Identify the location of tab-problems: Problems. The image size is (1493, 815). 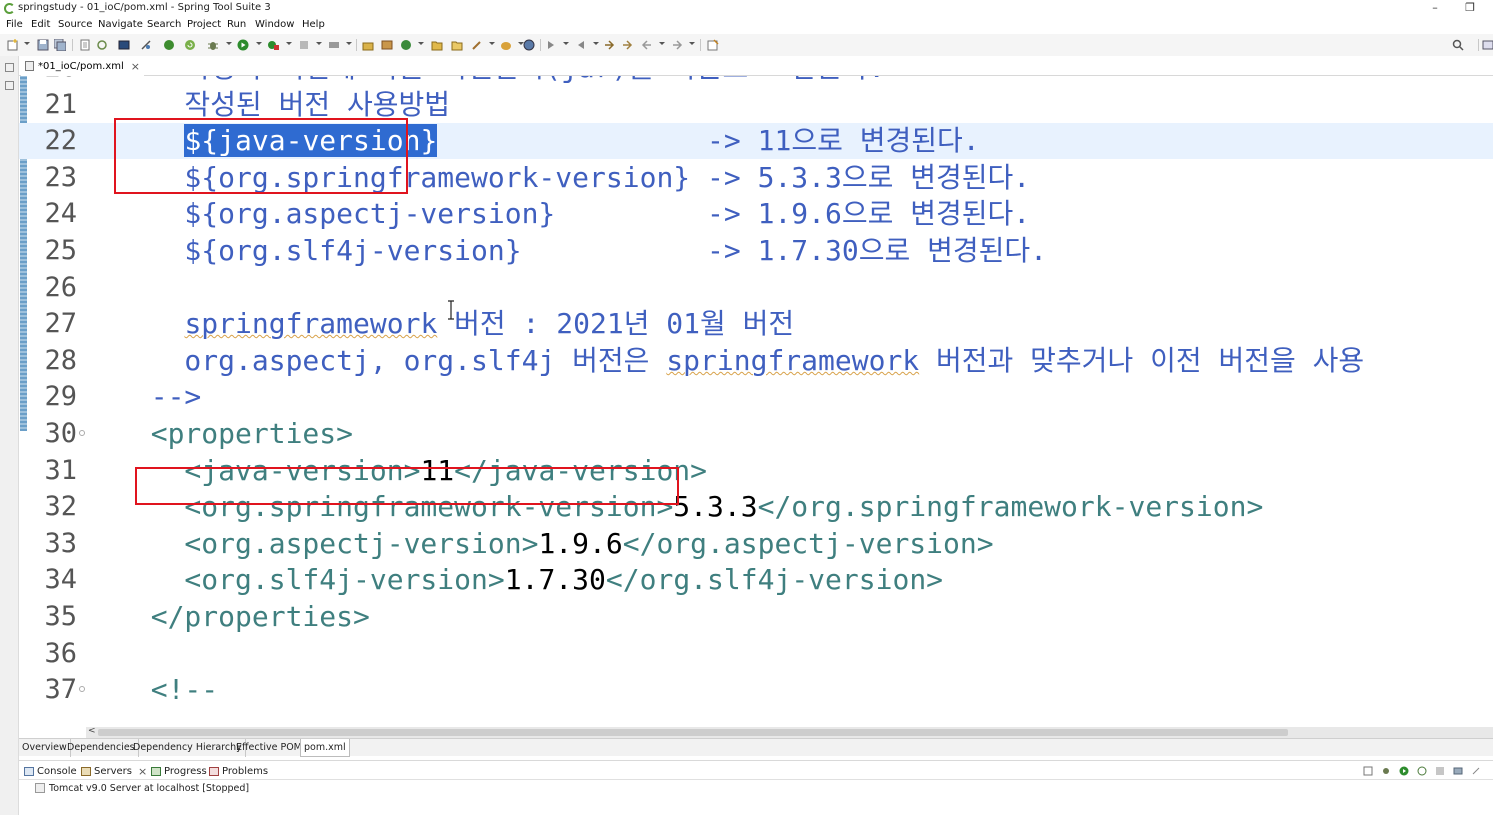
(238, 771).